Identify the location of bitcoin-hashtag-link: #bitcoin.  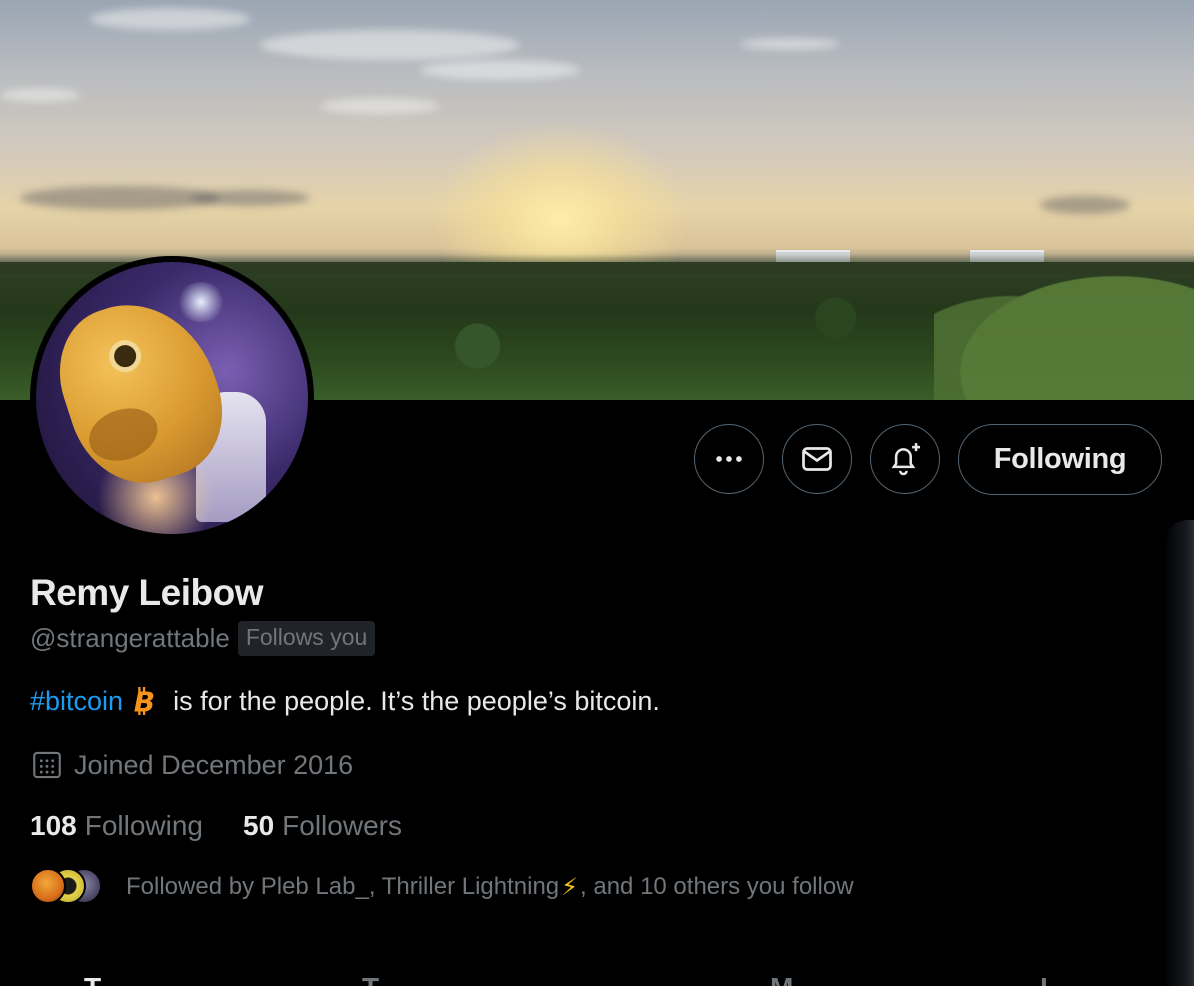
(76, 701).